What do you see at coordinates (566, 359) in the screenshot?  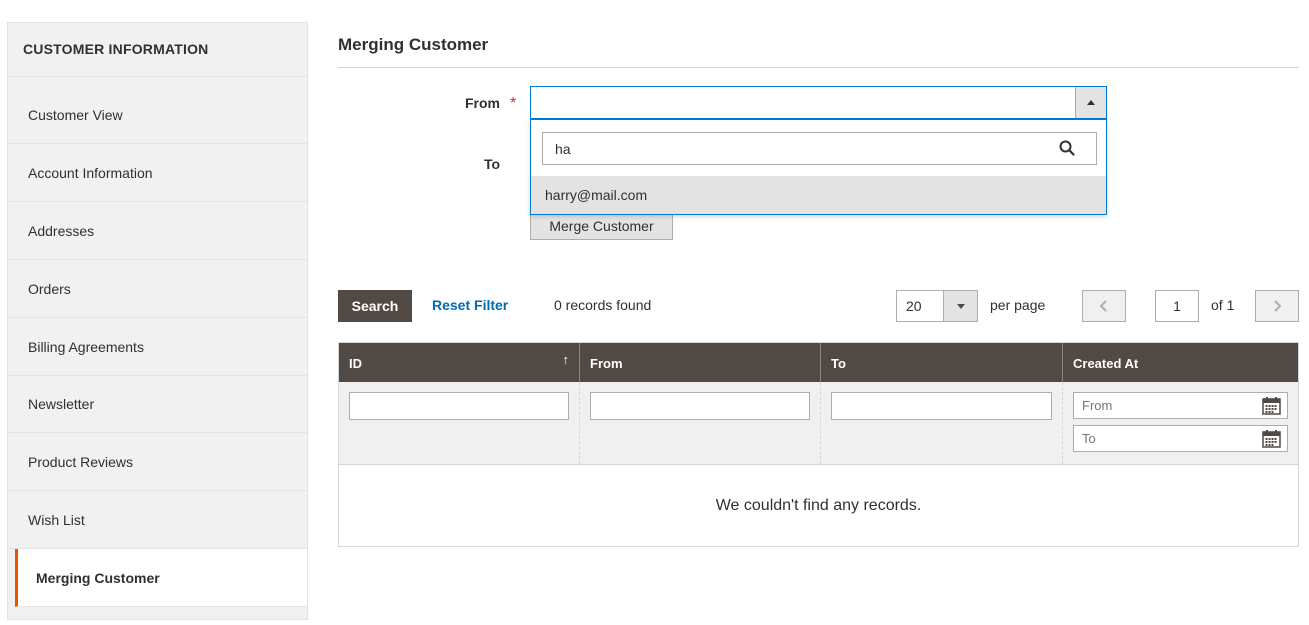 I see `sort-ascending-icon: ↑` at bounding box center [566, 359].